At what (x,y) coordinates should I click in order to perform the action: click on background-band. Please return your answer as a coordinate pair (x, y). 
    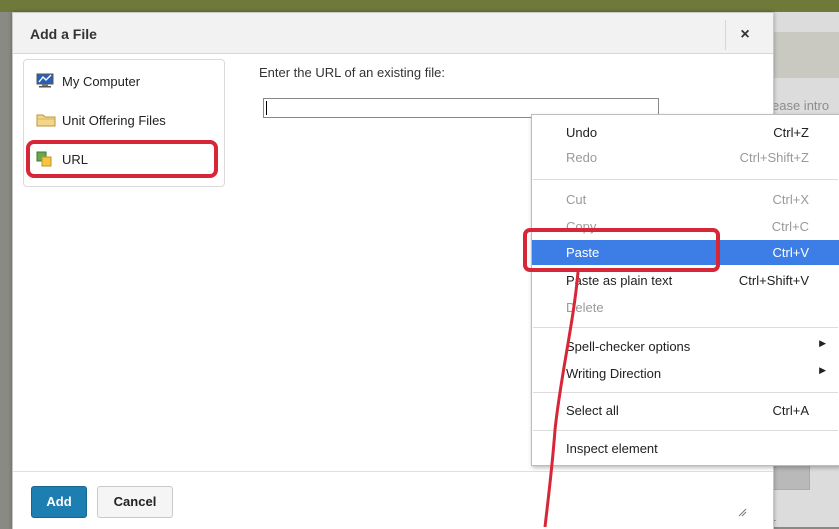
    Looking at the image, I should click on (805, 55).